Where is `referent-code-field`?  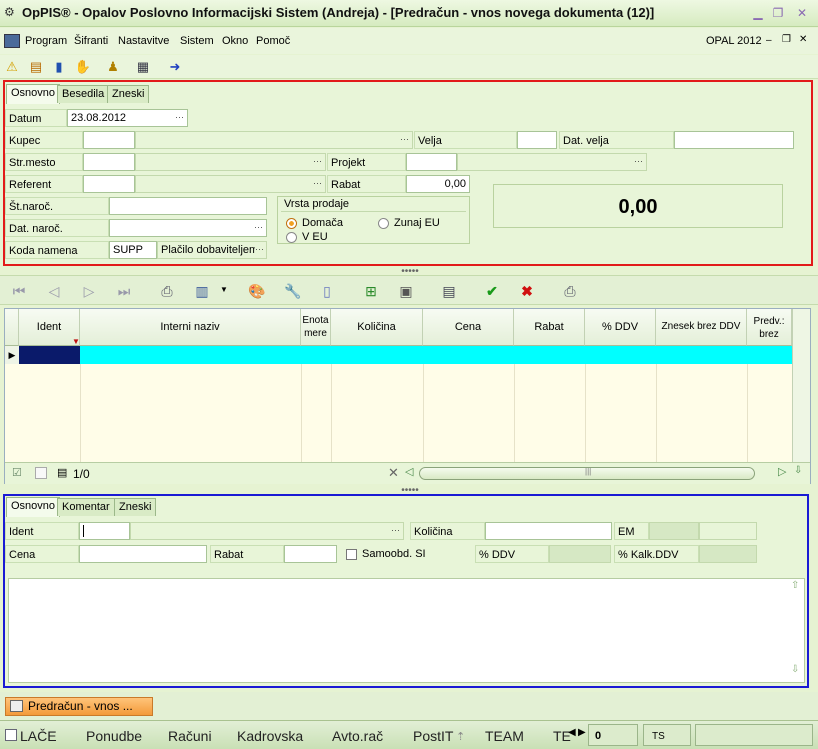
referent-code-field is located at coordinates (109, 184).